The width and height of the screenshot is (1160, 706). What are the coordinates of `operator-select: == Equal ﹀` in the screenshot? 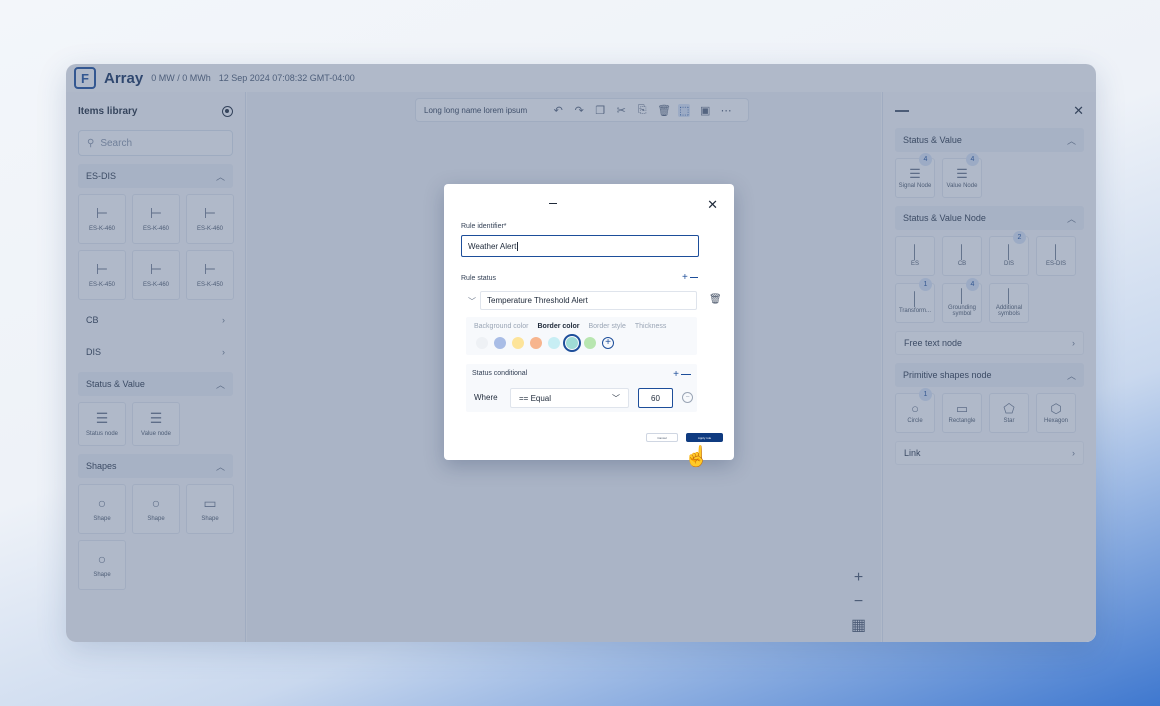 It's located at (569, 398).